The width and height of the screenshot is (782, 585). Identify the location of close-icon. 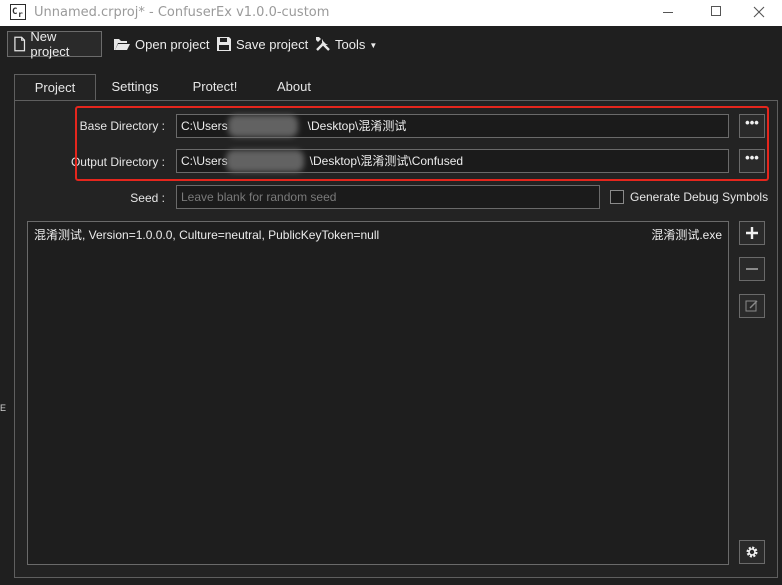
(759, 12).